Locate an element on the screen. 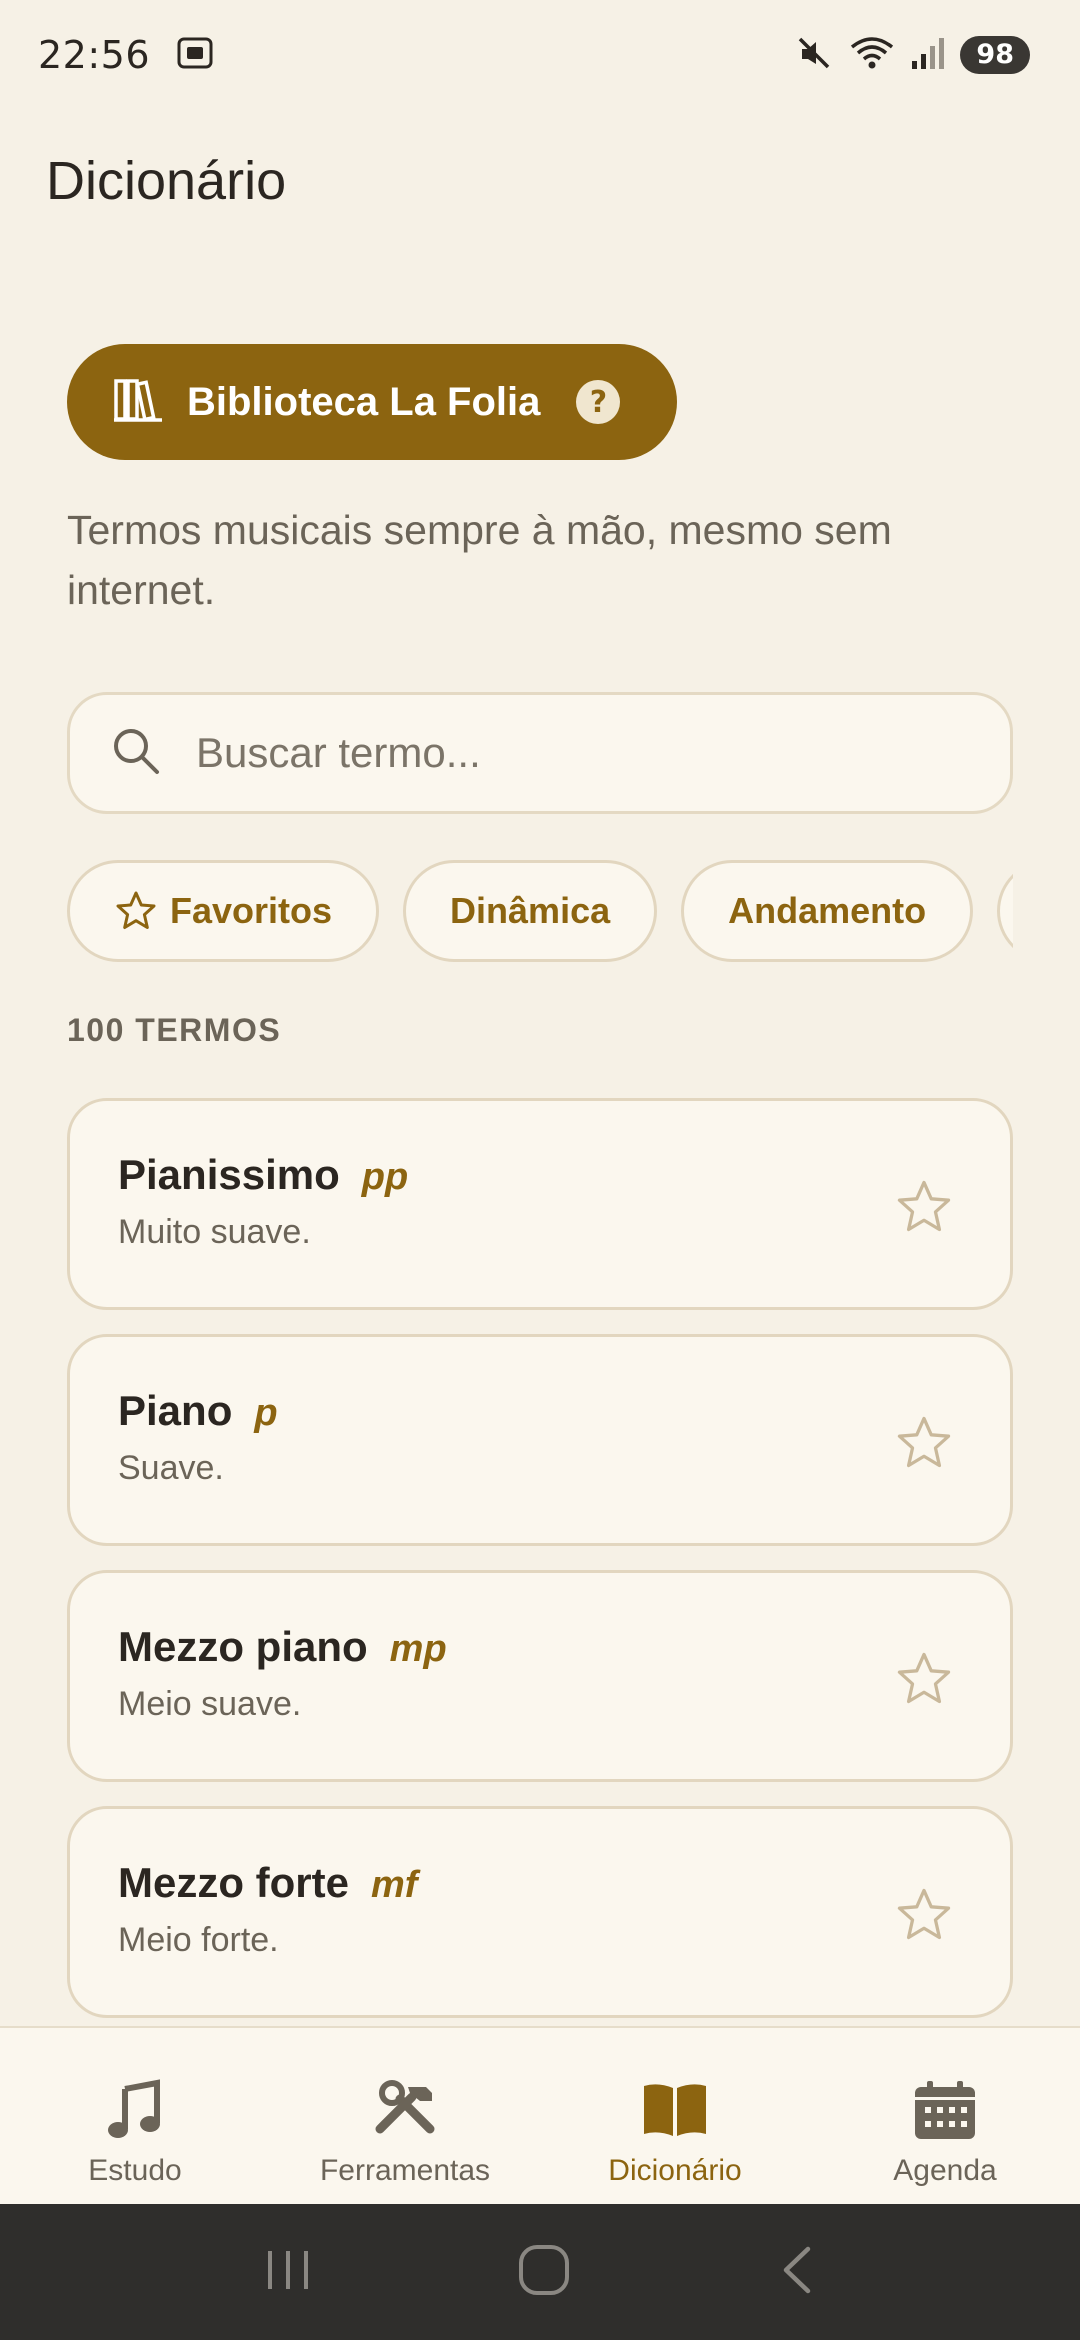  term-abbr: pp is located at coordinates (385, 1177).